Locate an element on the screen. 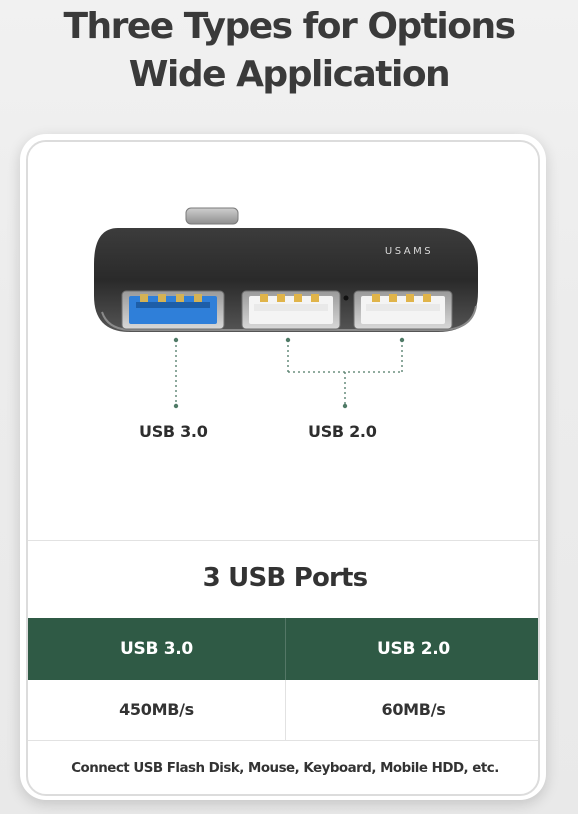  indicator-light is located at coordinates (346, 298).